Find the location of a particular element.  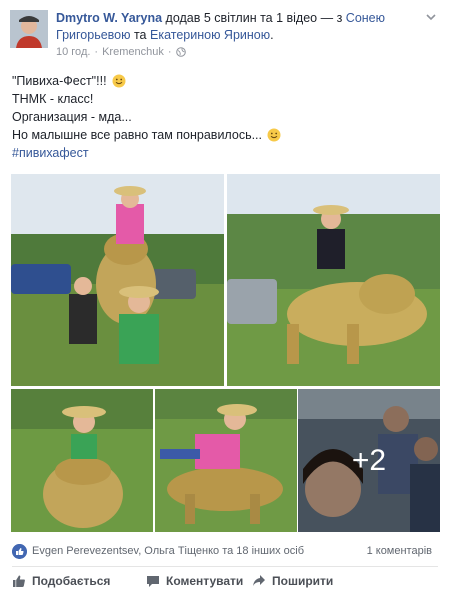

like-button: Подобається is located at coordinates (61, 581).